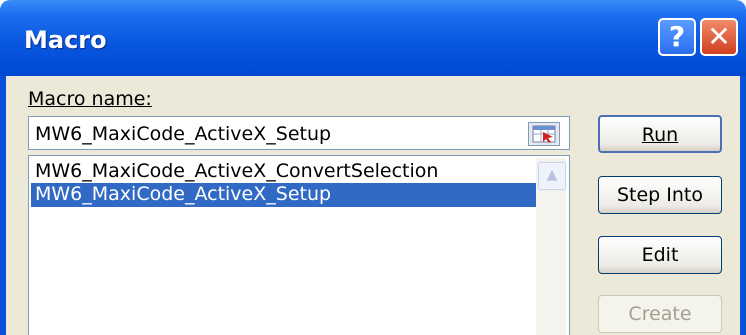 The height and width of the screenshot is (335, 746). I want to click on window-frame-right, so click(743, 205).